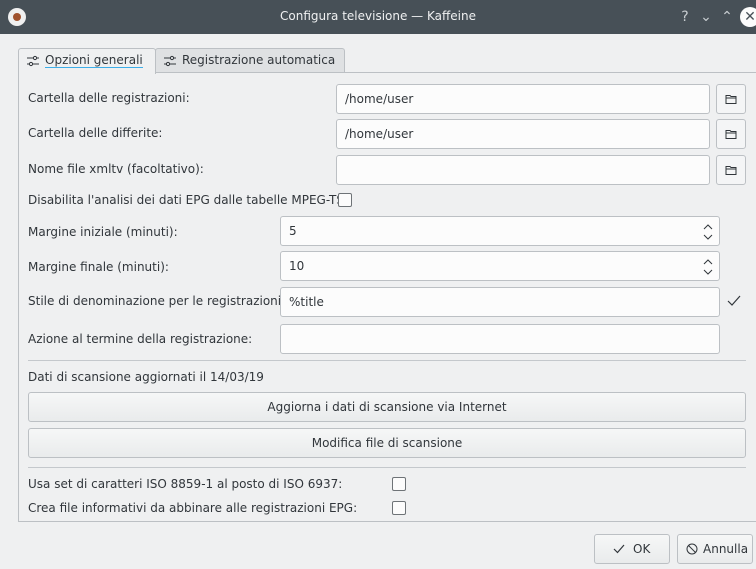 The width and height of the screenshot is (756, 569). Describe the element at coordinates (259, 60) in the screenshot. I see `tab-automatic-recording-label: Registrazione automatica` at that location.